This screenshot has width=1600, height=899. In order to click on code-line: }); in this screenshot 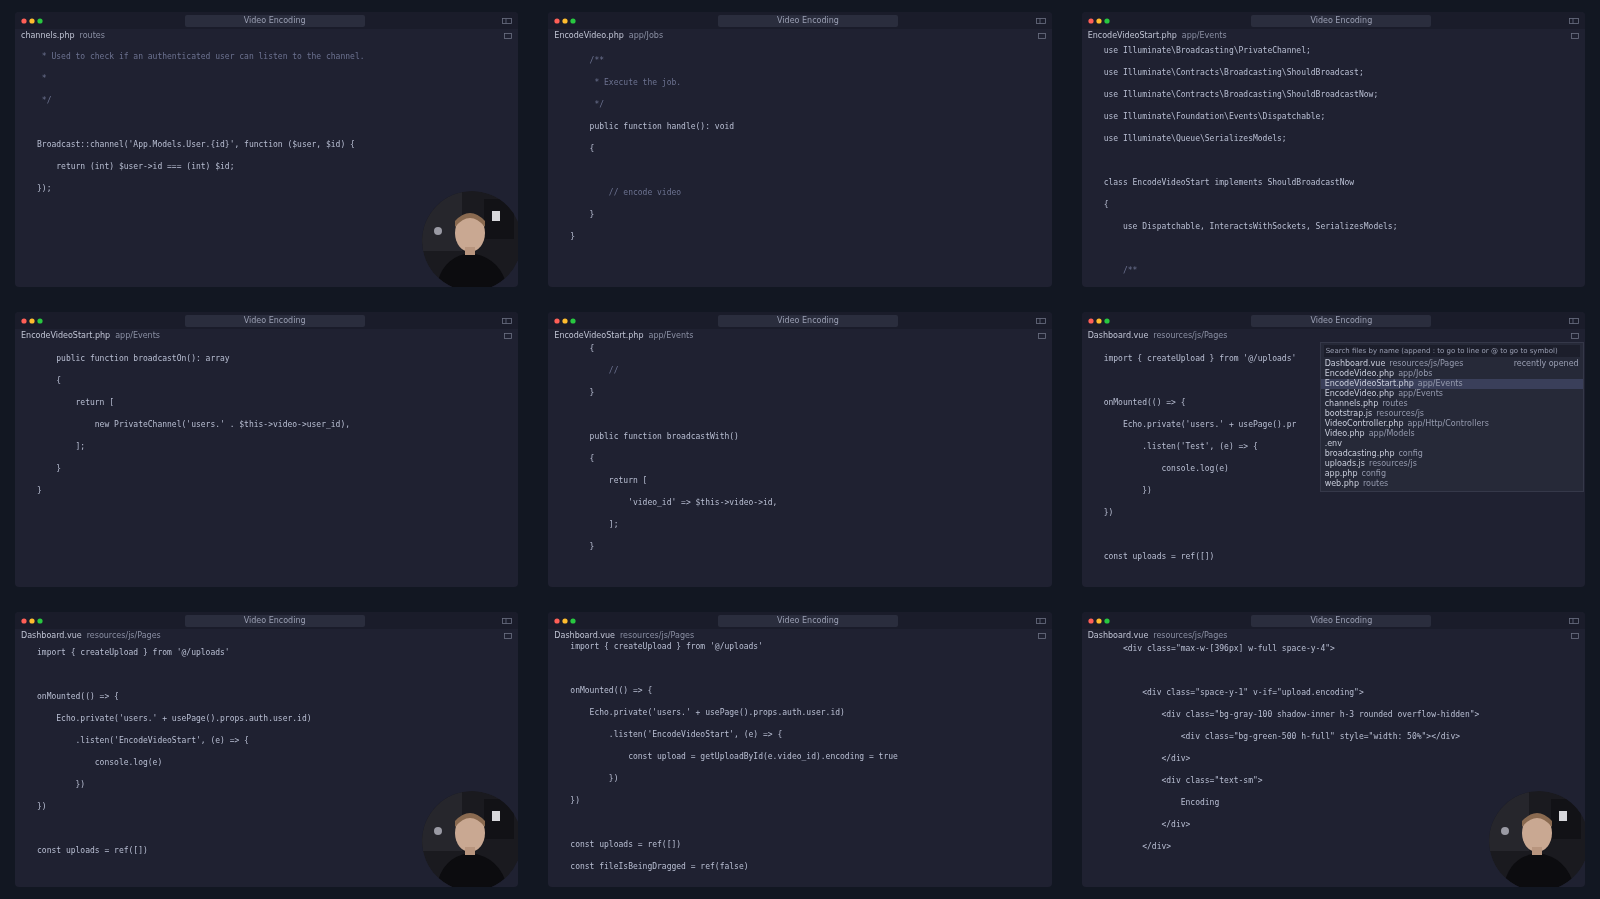, I will do `click(44, 189)`.